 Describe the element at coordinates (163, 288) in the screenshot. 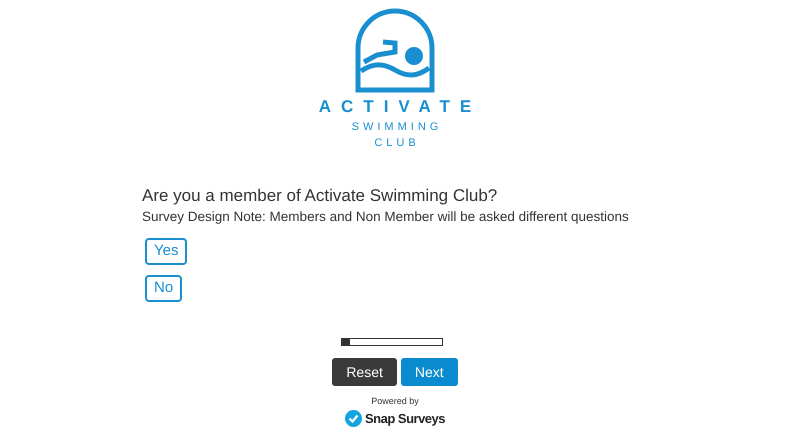

I see `answer-option: No` at that location.